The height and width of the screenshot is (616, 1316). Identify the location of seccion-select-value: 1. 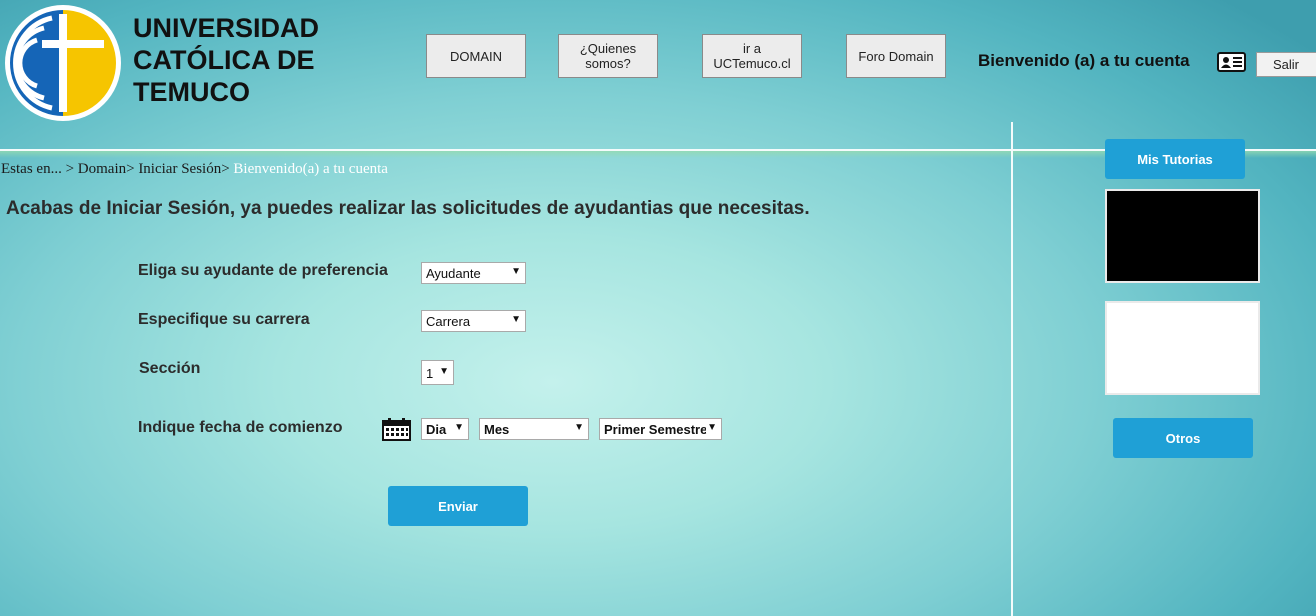
(430, 373).